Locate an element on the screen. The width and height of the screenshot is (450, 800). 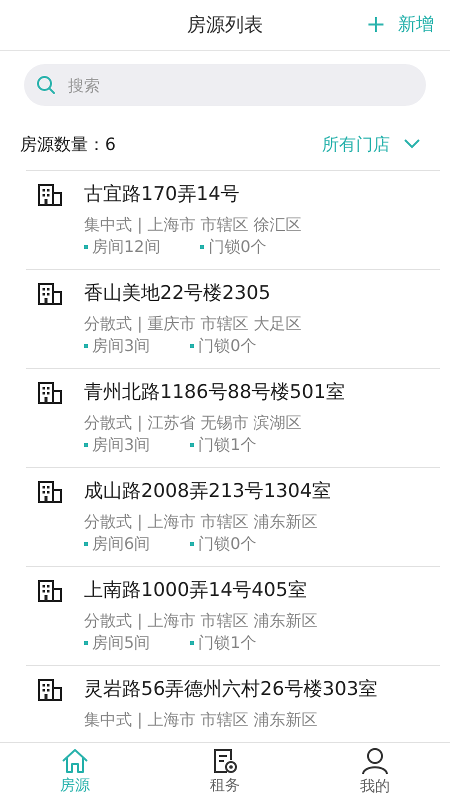
nav-tab: 租务 is located at coordinates (225, 771).